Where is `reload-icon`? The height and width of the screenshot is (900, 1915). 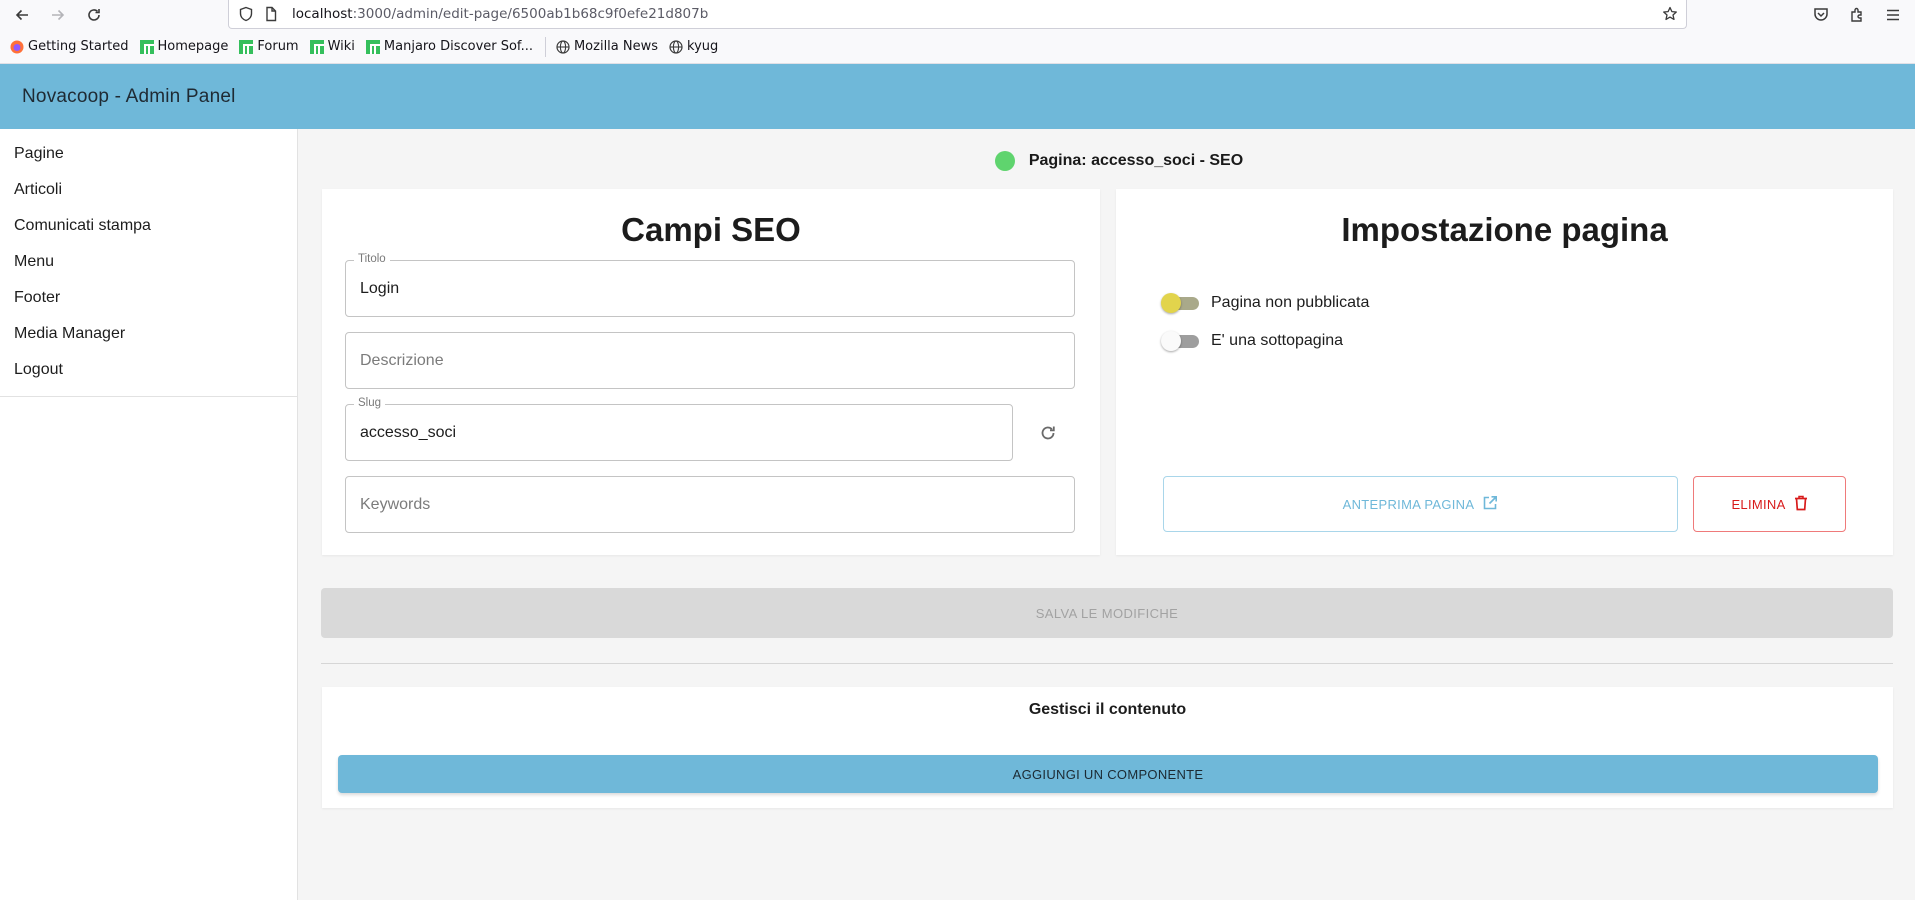 reload-icon is located at coordinates (94, 15).